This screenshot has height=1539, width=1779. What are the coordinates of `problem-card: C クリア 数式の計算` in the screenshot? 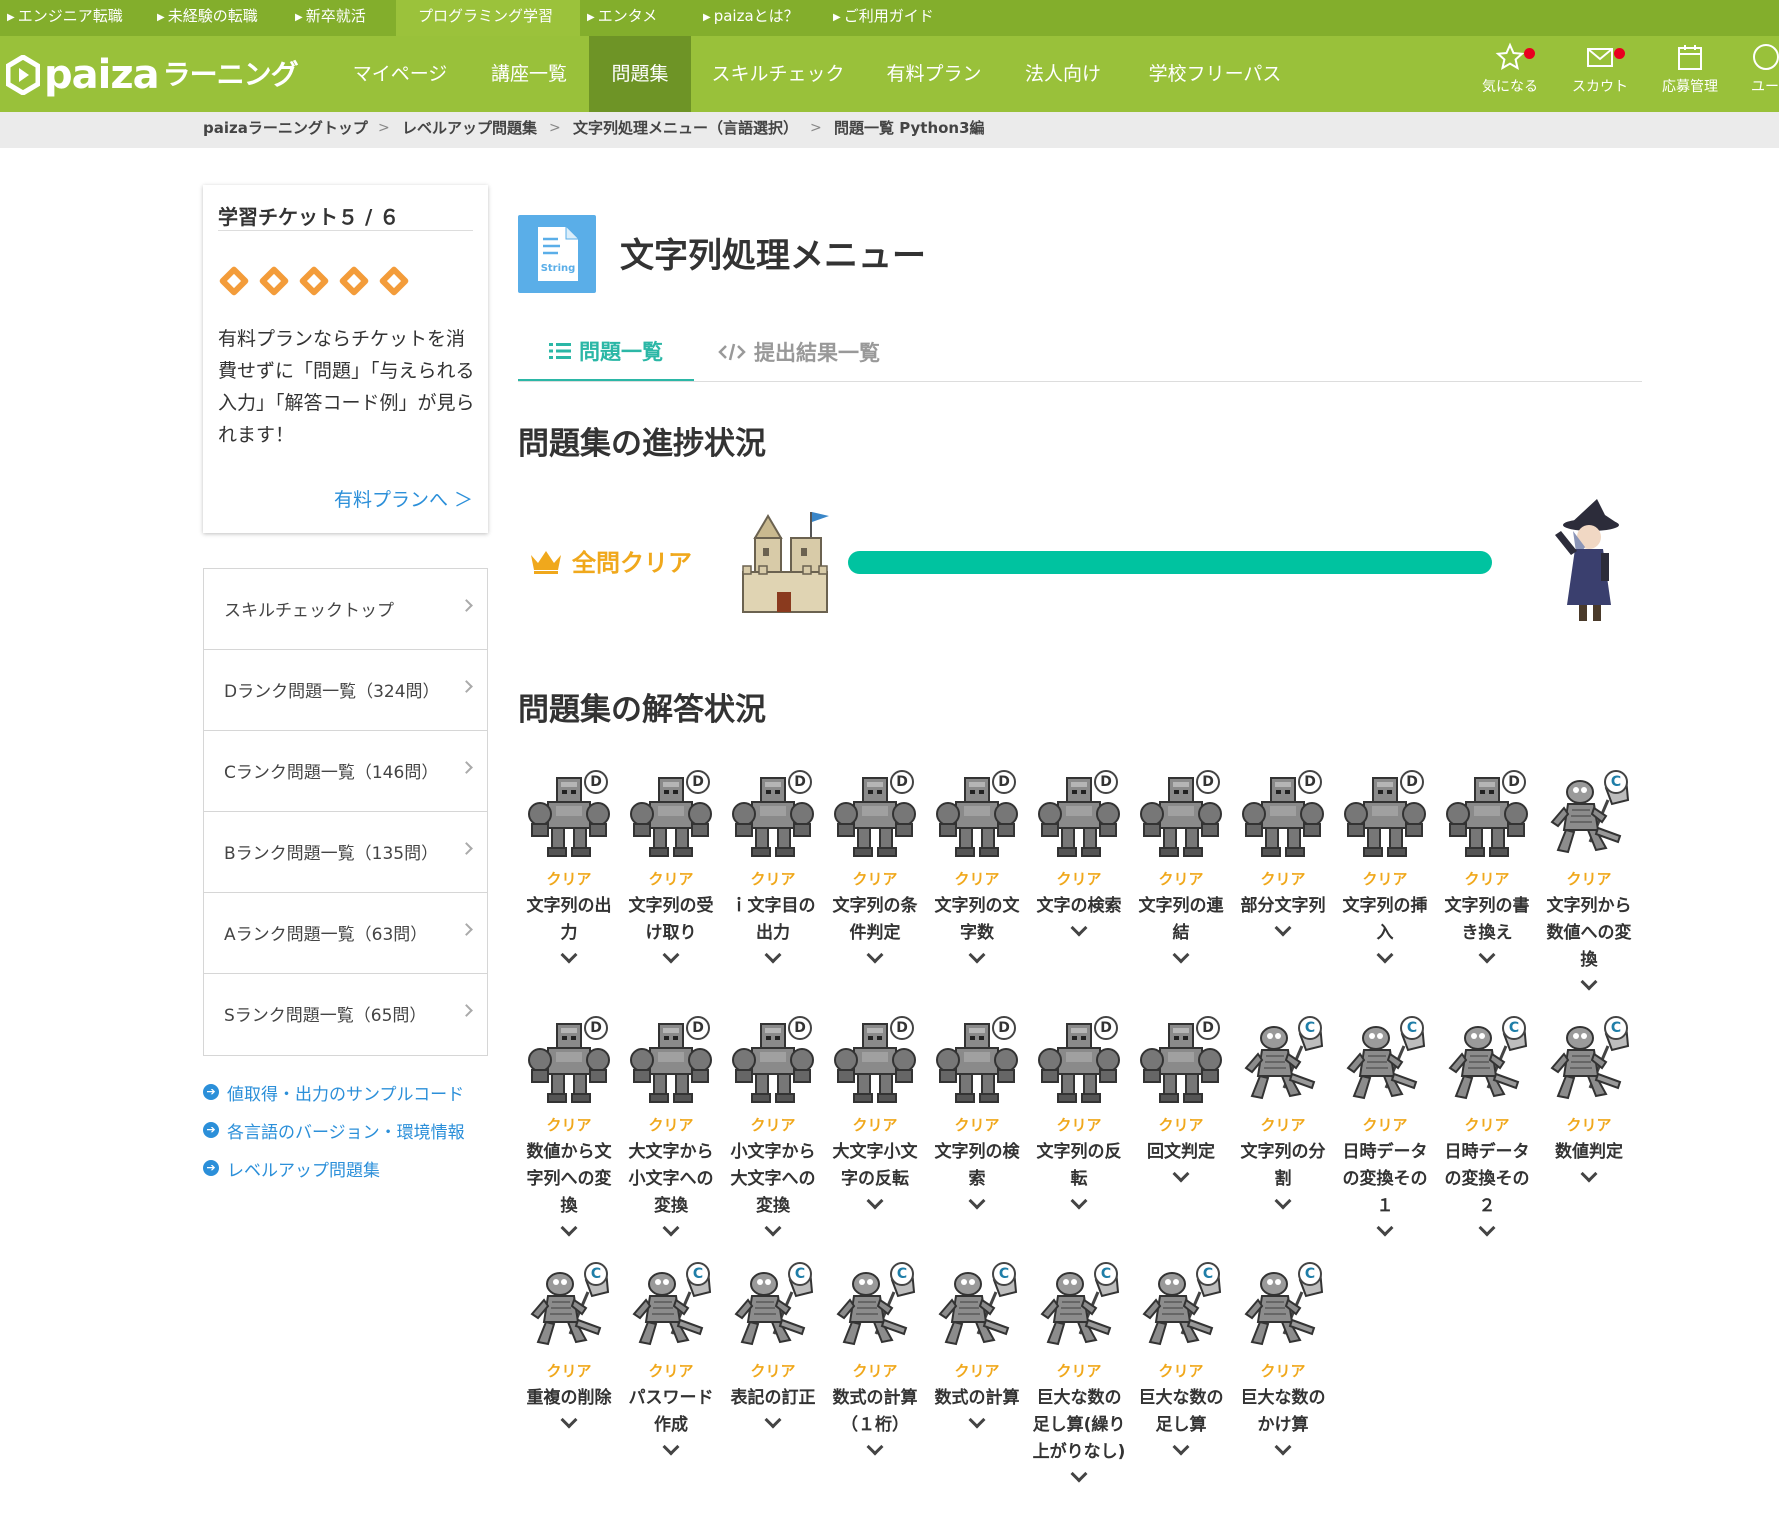 It's located at (977, 1345).